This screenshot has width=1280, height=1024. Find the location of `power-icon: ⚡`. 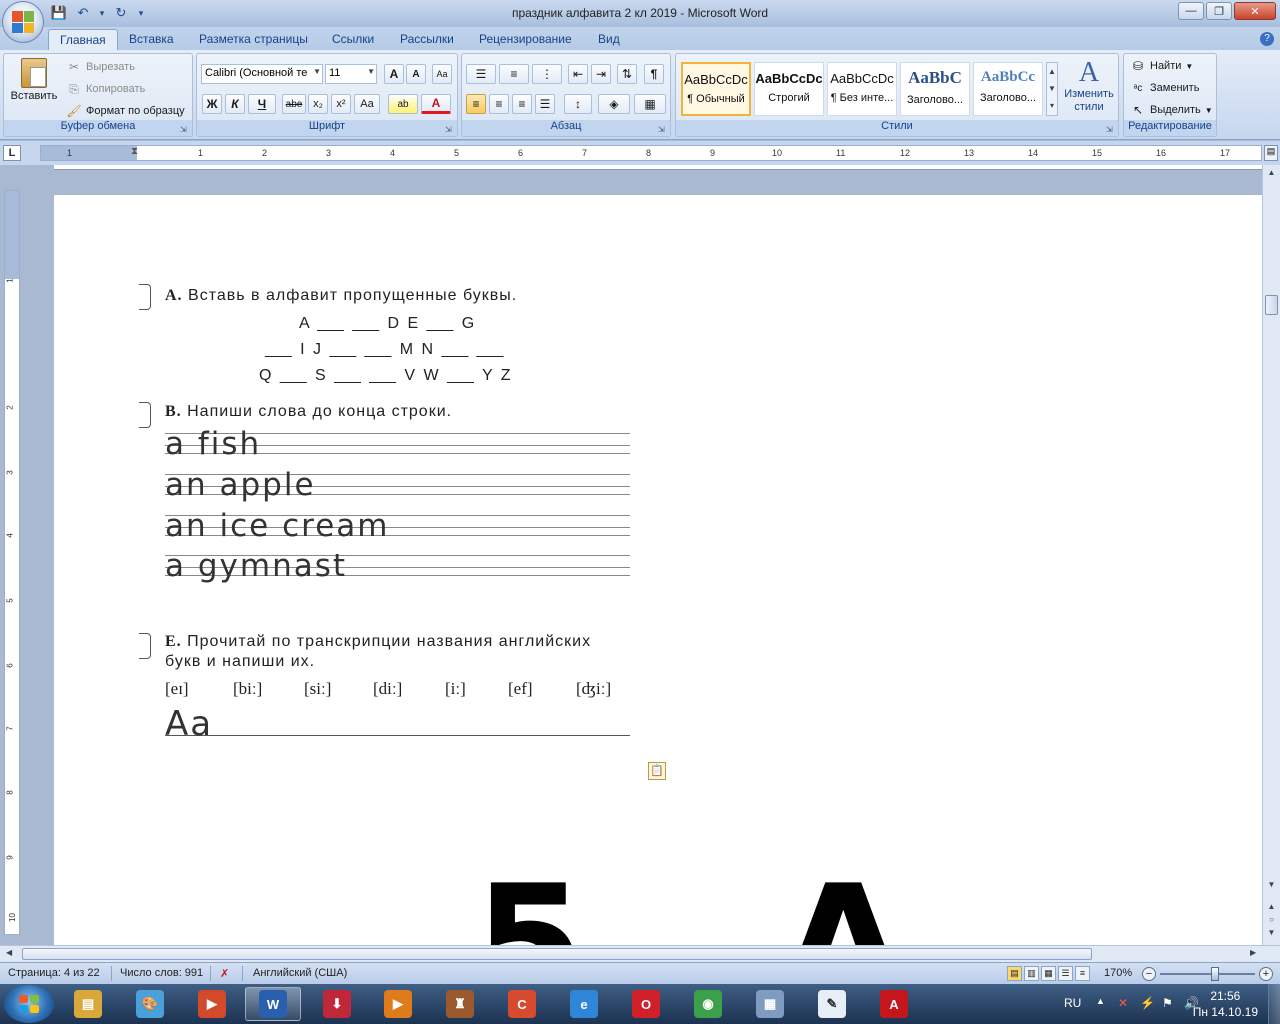

power-icon: ⚡ is located at coordinates (1147, 1003).